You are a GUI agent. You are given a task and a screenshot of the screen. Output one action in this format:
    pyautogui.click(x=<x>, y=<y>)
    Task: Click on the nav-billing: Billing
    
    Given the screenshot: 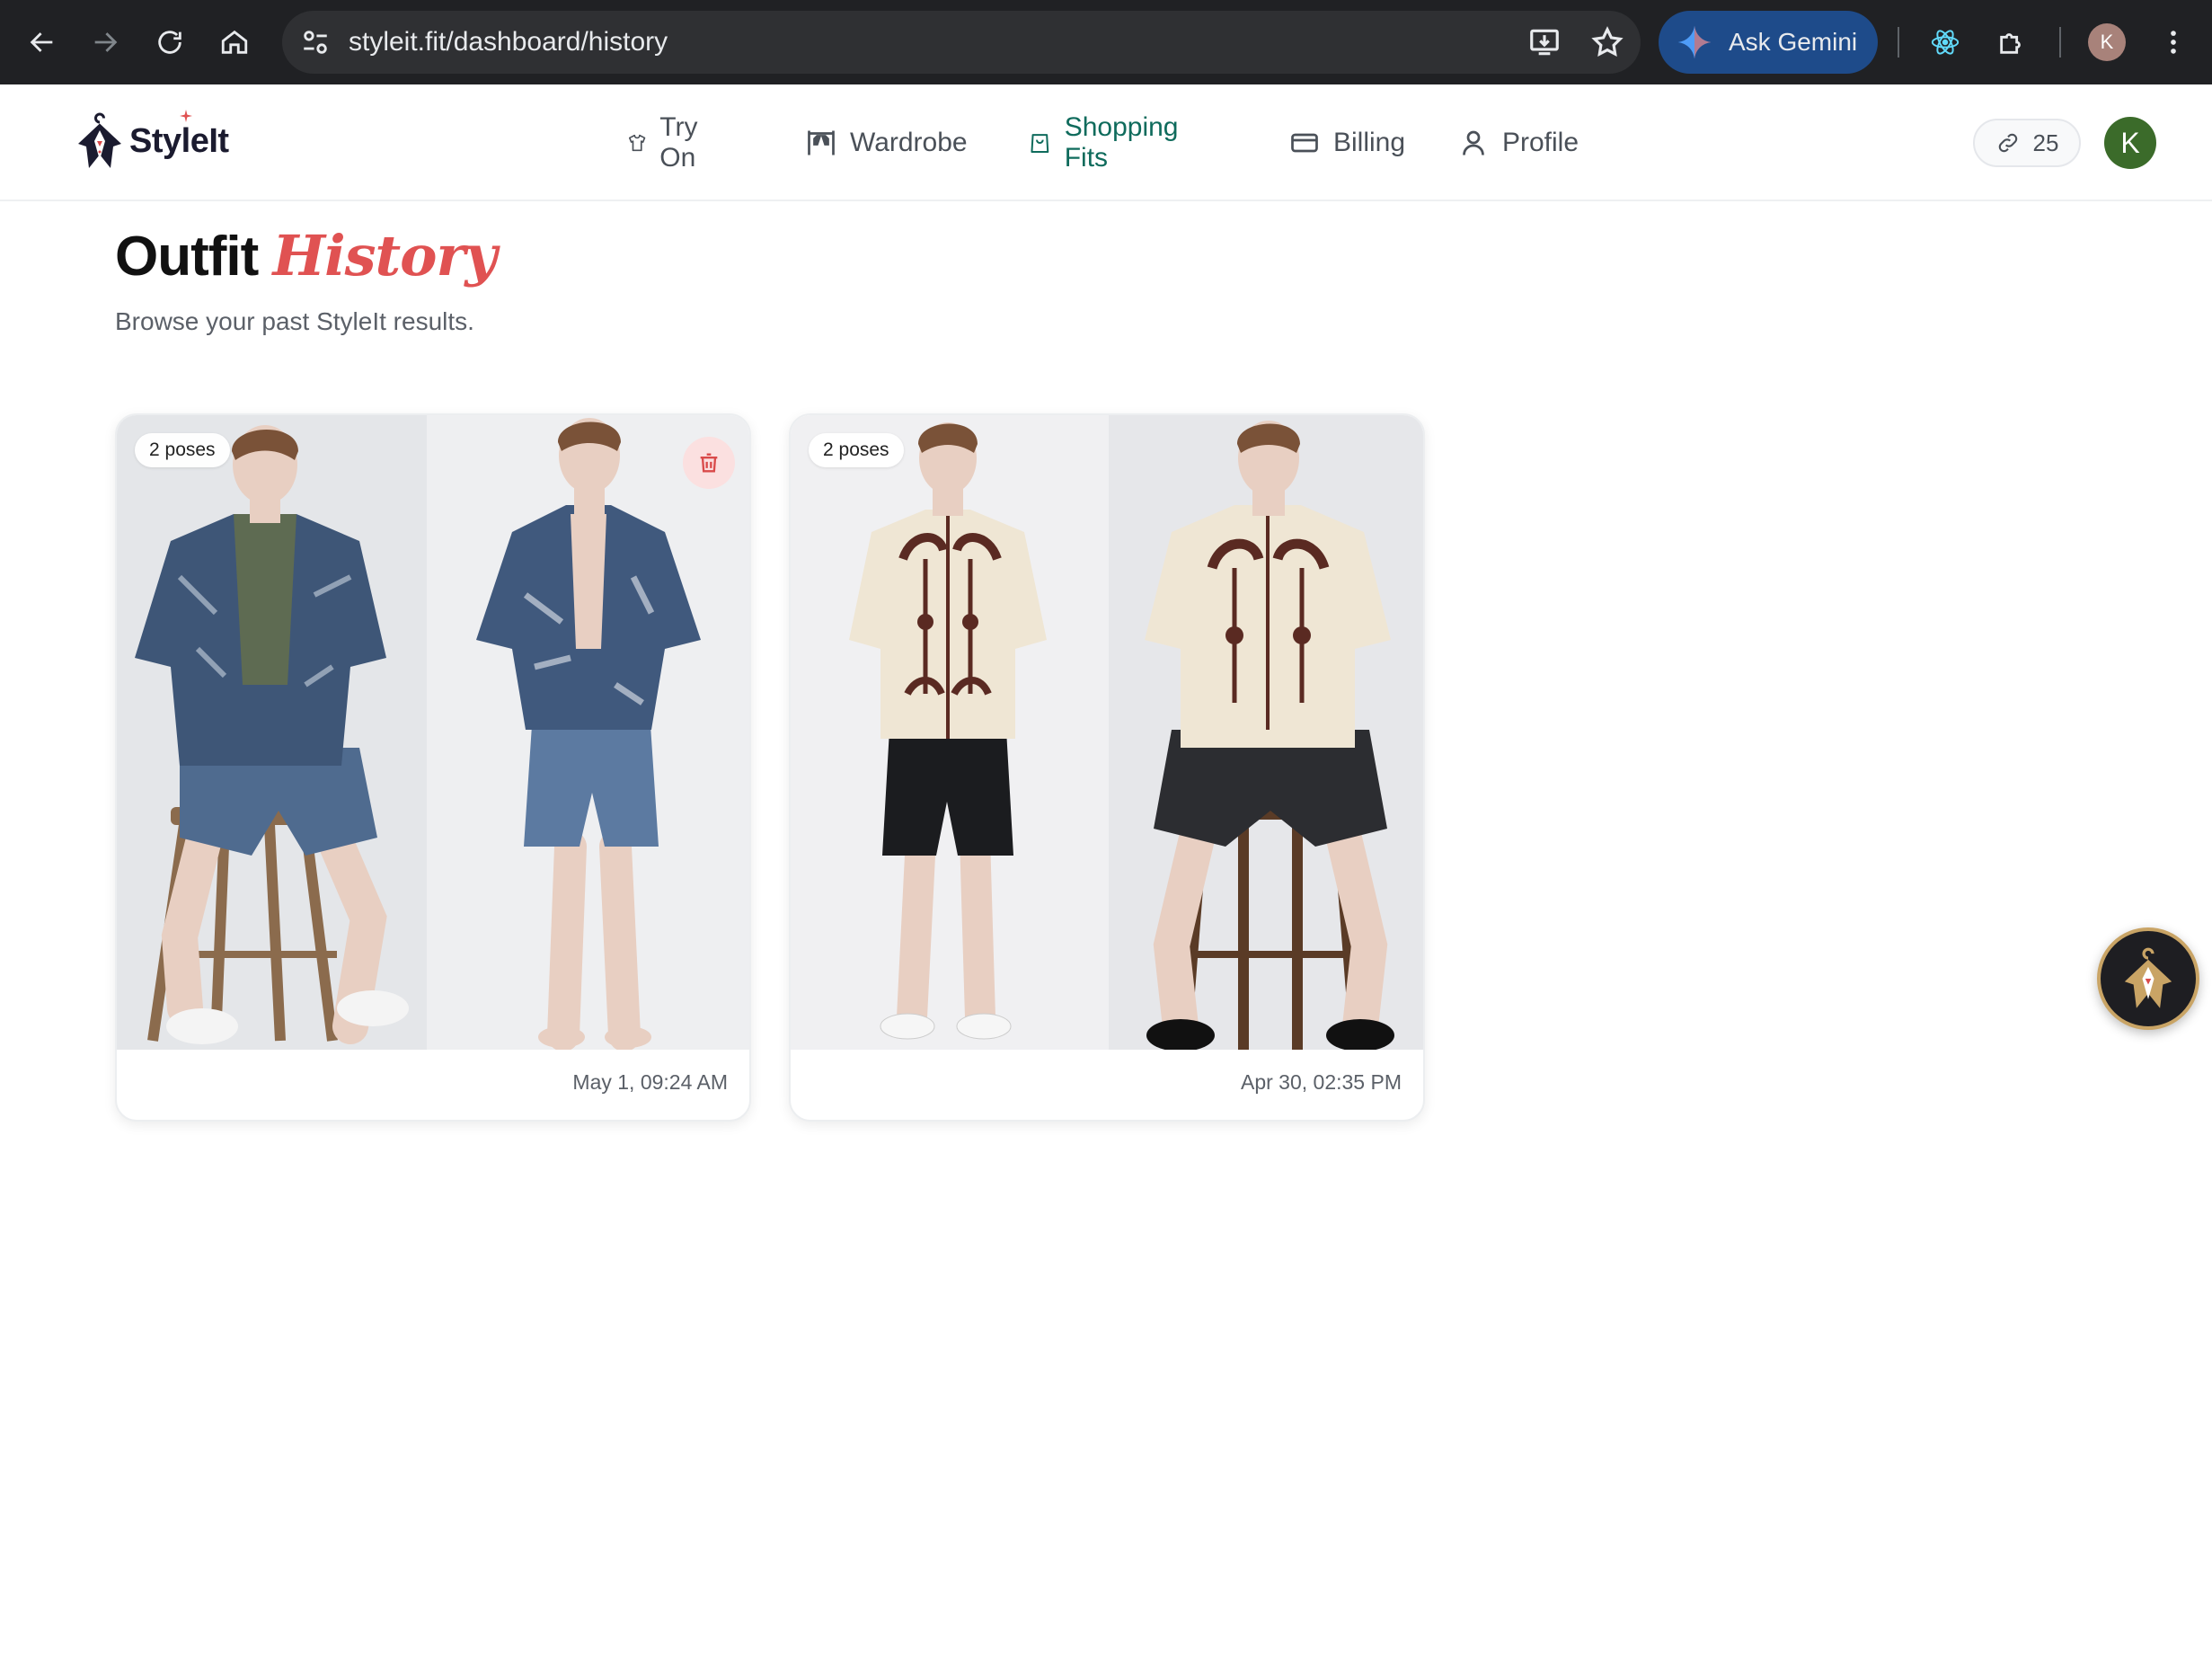 What is the action you would take?
    pyautogui.click(x=1347, y=143)
    